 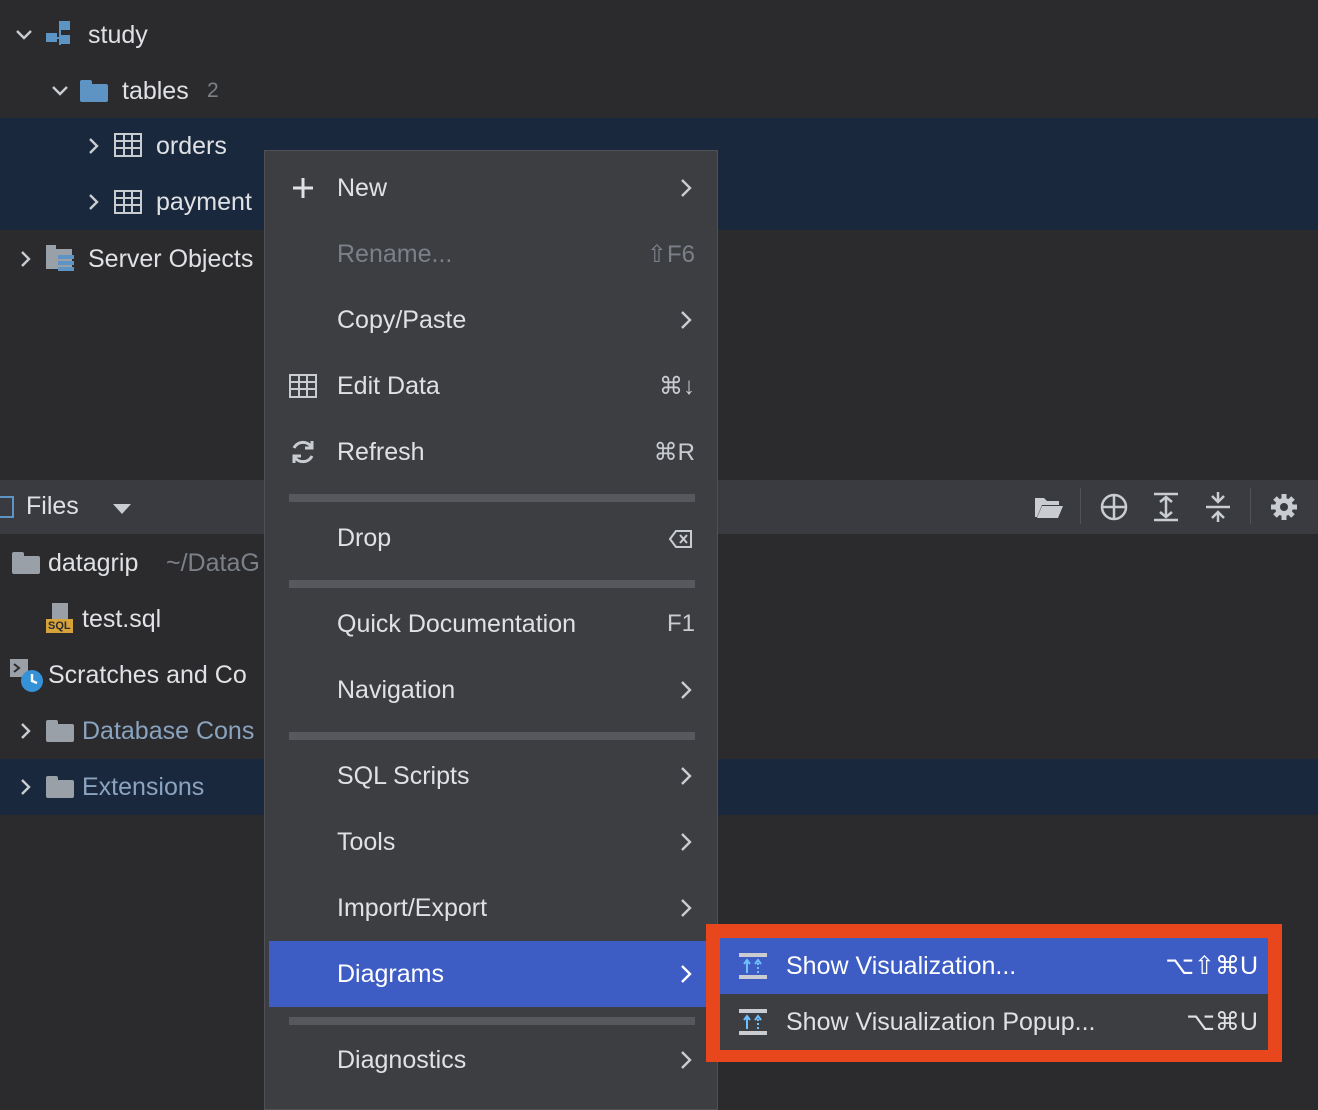 I want to click on tree-row-study: study, so click(x=659, y=35).